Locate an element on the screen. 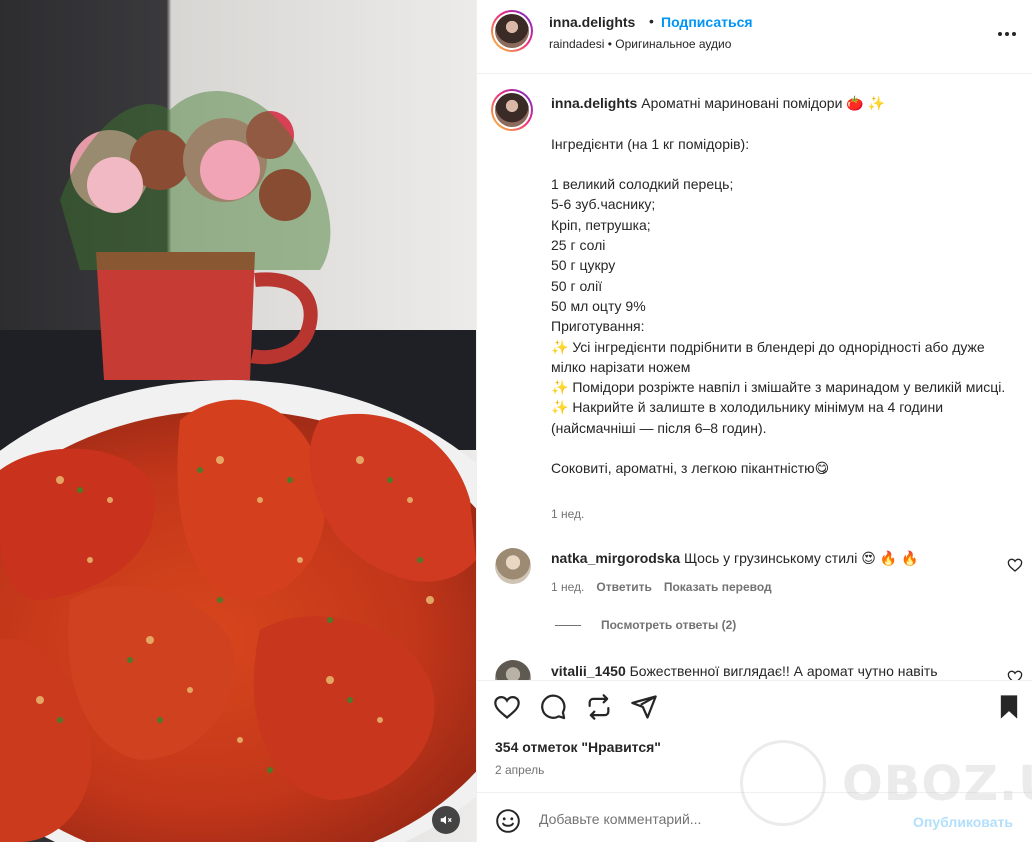  comment-composer: Опубликовать is located at coordinates (754, 817).